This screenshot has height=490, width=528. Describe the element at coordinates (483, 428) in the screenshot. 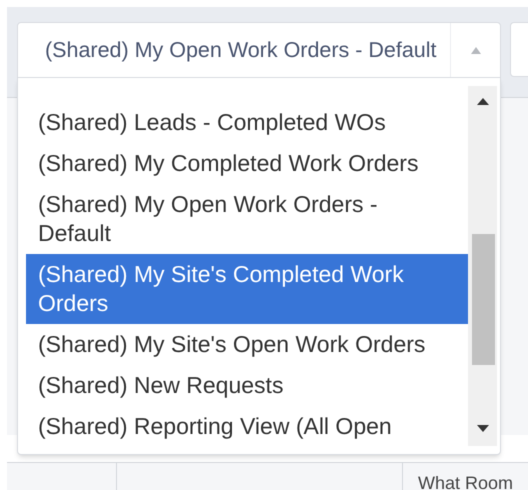

I see `scroll-down-icon` at that location.